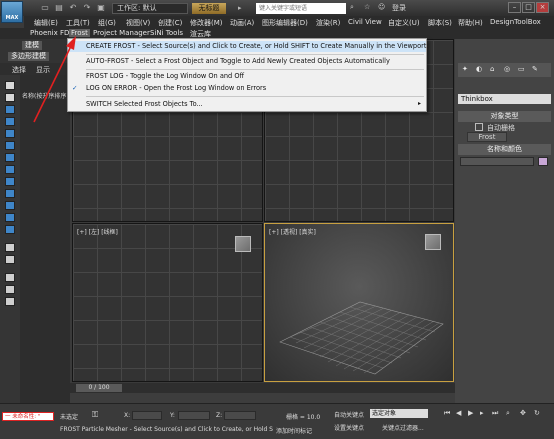 The image size is (554, 439). Describe the element at coordinates (54, 79) in the screenshot. I see `annotation-arrow` at that location.